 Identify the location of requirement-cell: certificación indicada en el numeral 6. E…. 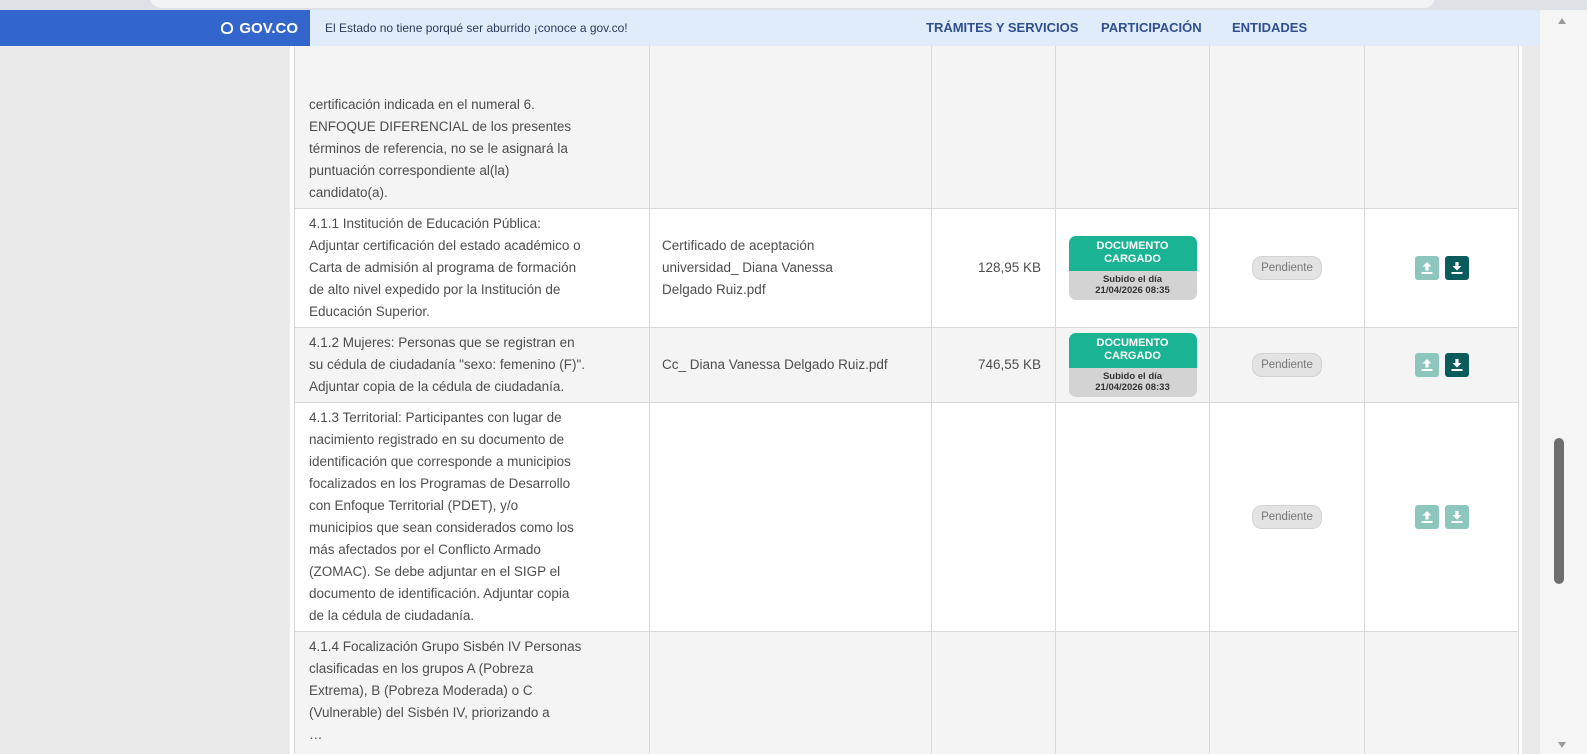
(472, 127).